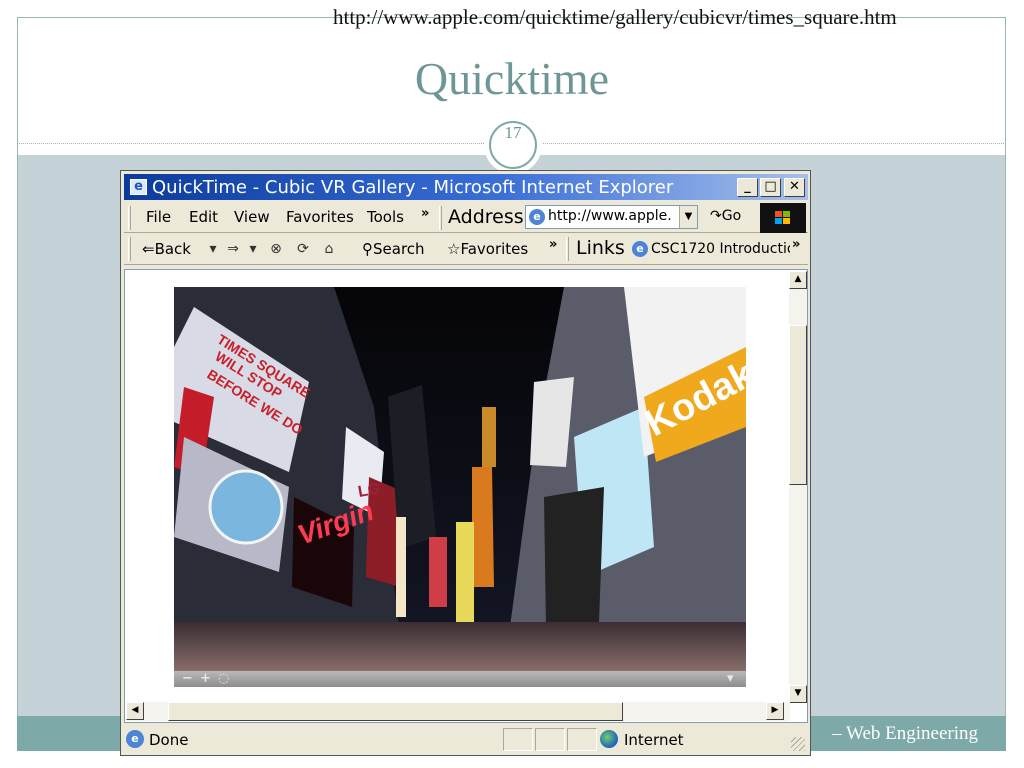 This screenshot has width=1024, height=768. Describe the element at coordinates (329, 249) in the screenshot. I see `home-icon: ⌂` at that location.